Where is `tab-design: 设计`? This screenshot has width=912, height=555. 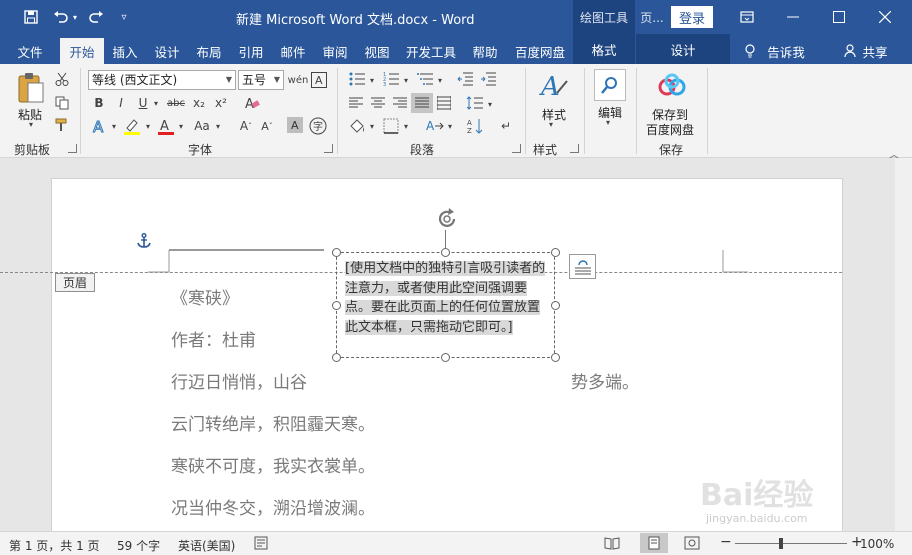 tab-design: 设计 is located at coordinates (167, 51).